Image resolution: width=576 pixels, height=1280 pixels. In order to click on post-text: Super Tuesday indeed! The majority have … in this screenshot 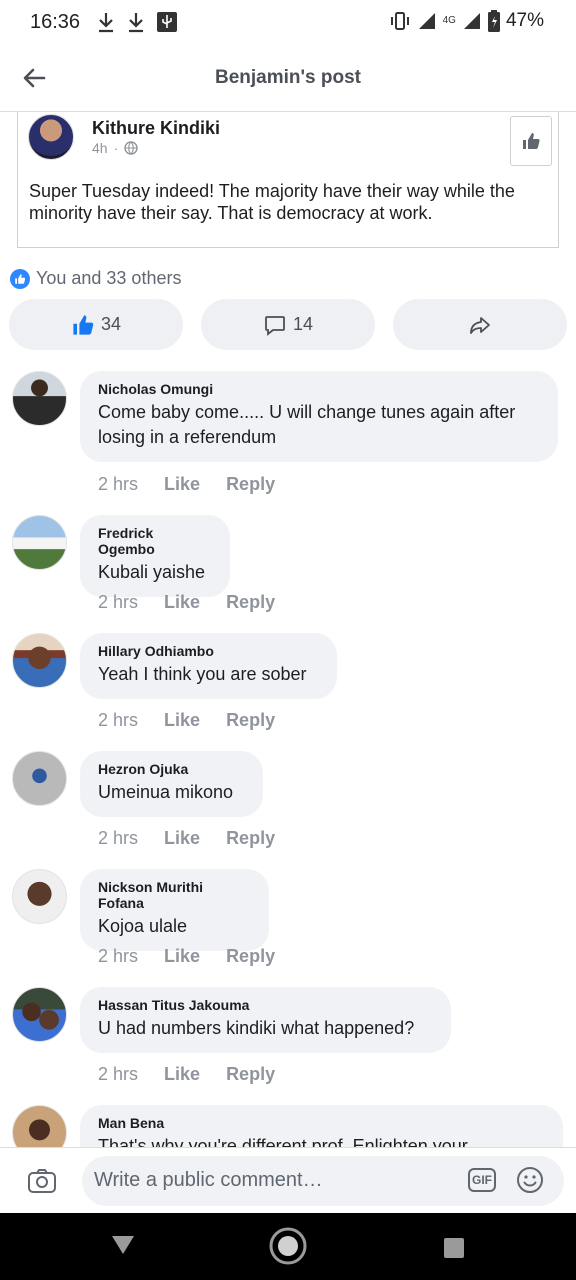, I will do `click(272, 202)`.